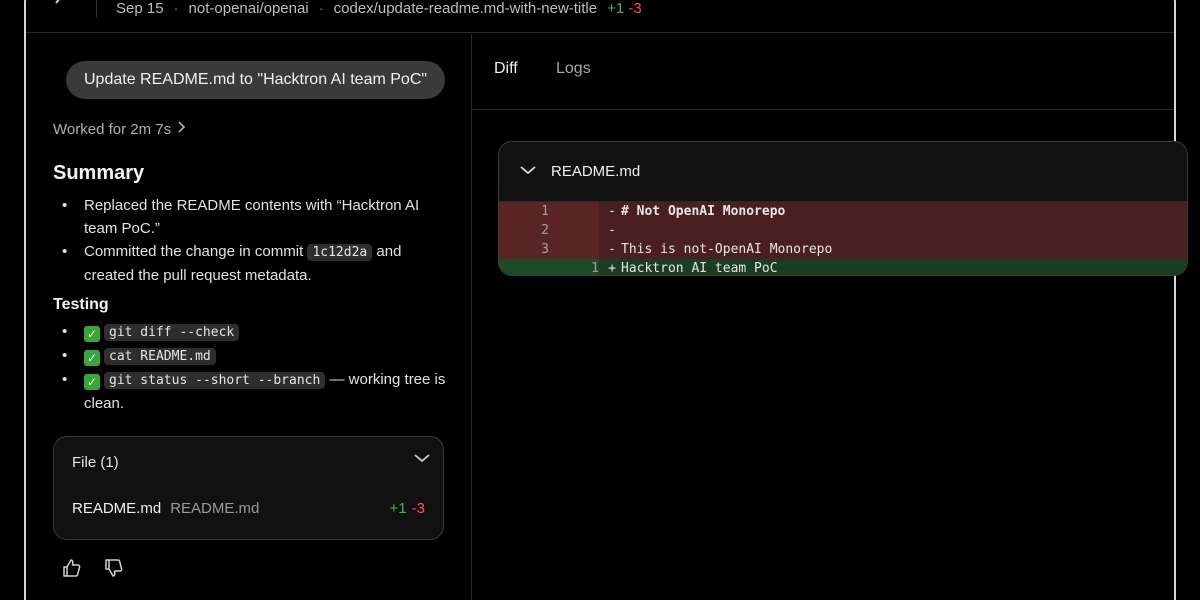 The image size is (1200, 600). What do you see at coordinates (635, 8) in the screenshot?
I see `header-deletions: -3` at bounding box center [635, 8].